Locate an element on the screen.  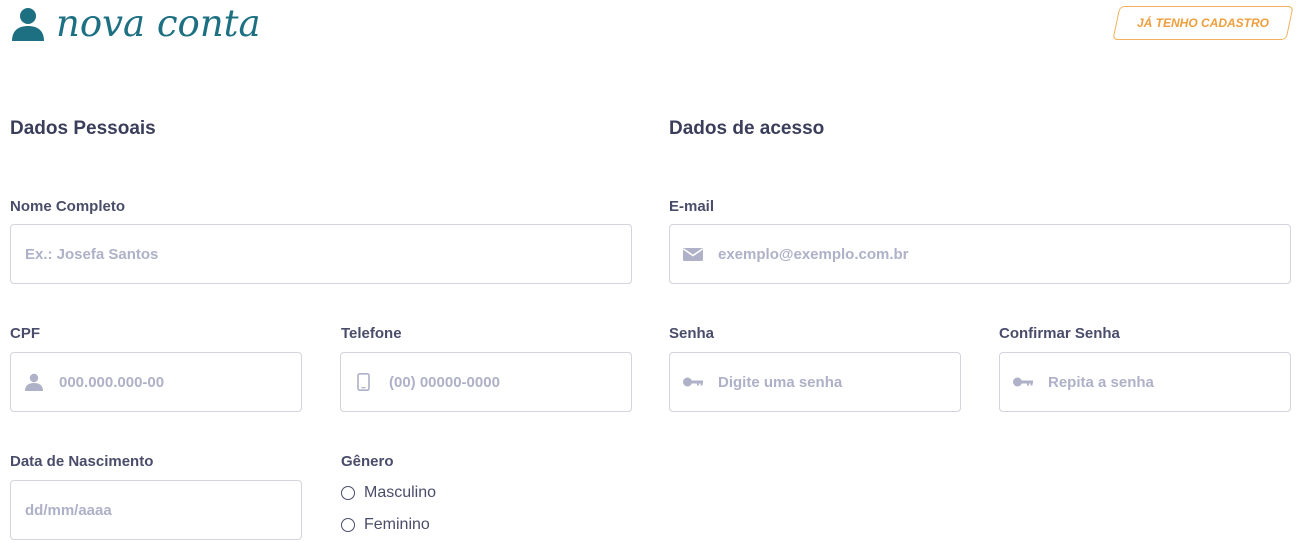
confirm-password-label: Confirmar Senha is located at coordinates (1059, 333).